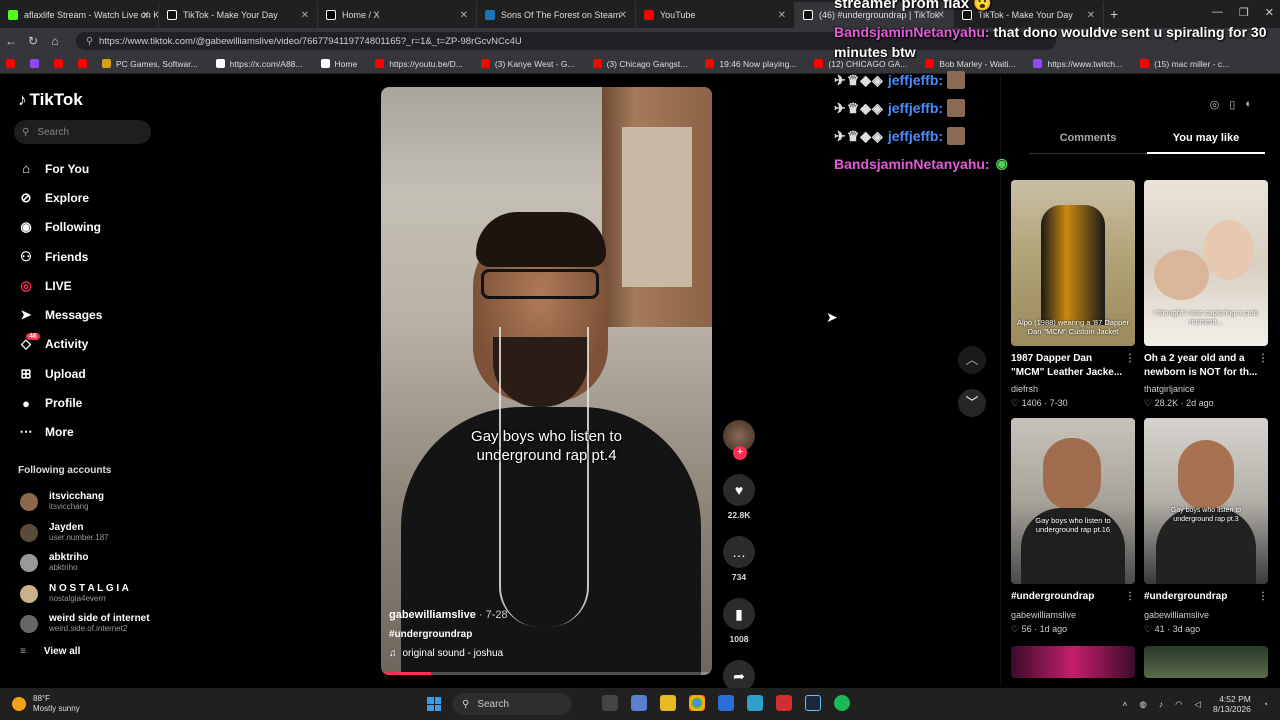  I want to click on sidebar-item-upload: ⊞ Upload, so click(59, 373).